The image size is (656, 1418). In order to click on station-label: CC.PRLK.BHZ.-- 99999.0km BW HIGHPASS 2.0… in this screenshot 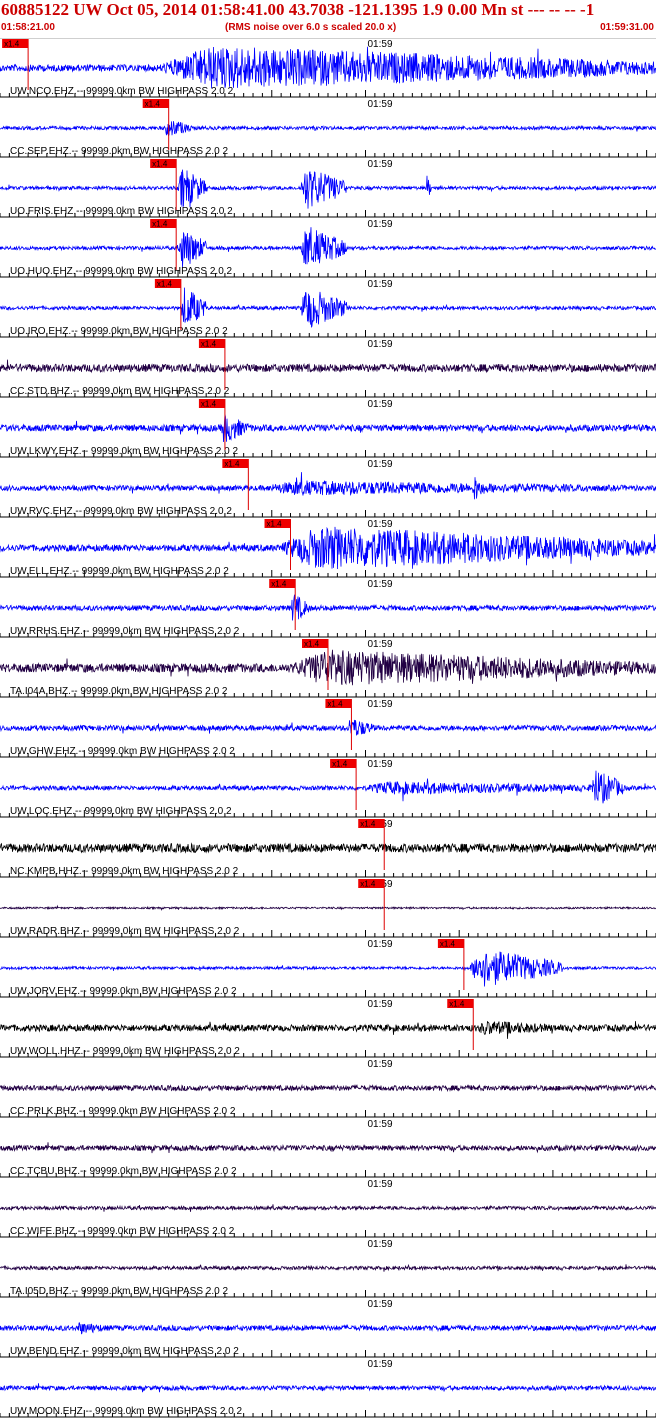, I will do `click(123, 1111)`.